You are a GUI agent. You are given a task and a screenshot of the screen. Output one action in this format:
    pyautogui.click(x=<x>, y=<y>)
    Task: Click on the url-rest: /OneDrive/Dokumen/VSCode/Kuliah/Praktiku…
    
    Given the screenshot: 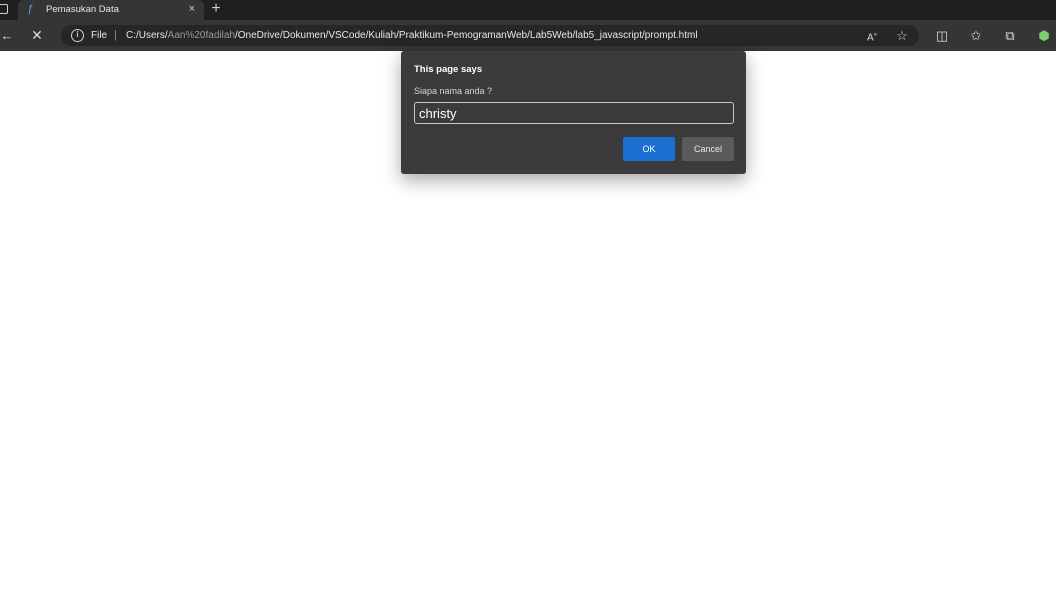 What is the action you would take?
    pyautogui.click(x=466, y=35)
    